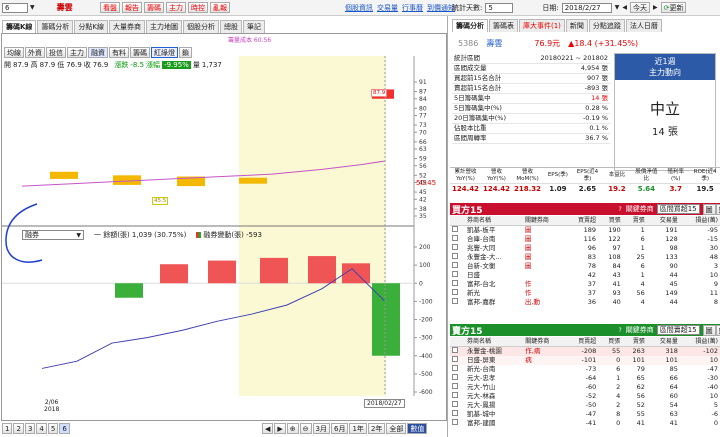 The height and width of the screenshot is (437, 720). Describe the element at coordinates (254, 26) in the screenshot. I see `subtab-notes: 筆記` at that location.